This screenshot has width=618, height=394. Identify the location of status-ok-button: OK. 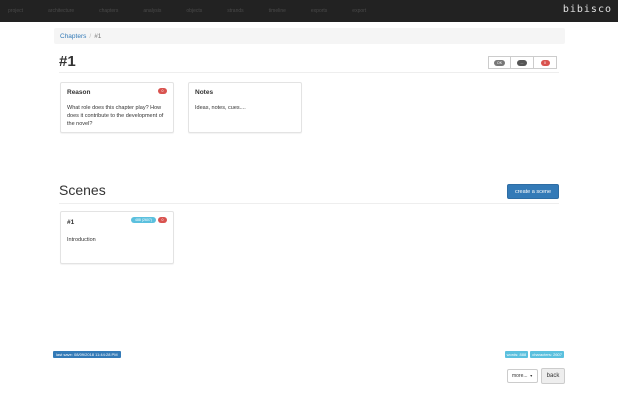
(499, 62).